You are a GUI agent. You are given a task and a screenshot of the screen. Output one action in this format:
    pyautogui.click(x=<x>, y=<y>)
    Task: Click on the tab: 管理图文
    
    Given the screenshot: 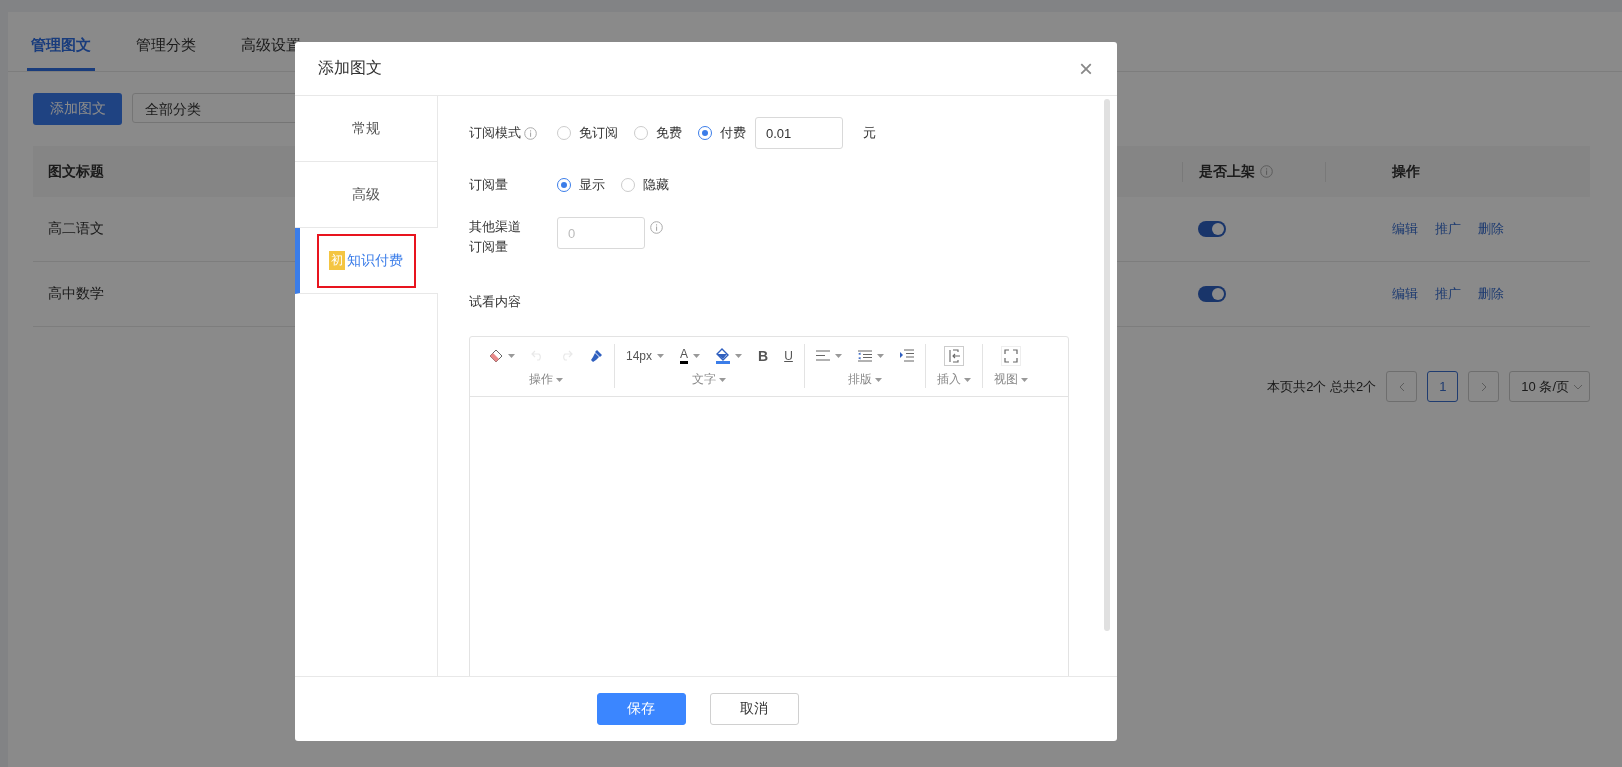 What is the action you would take?
    pyautogui.click(x=61, y=53)
    